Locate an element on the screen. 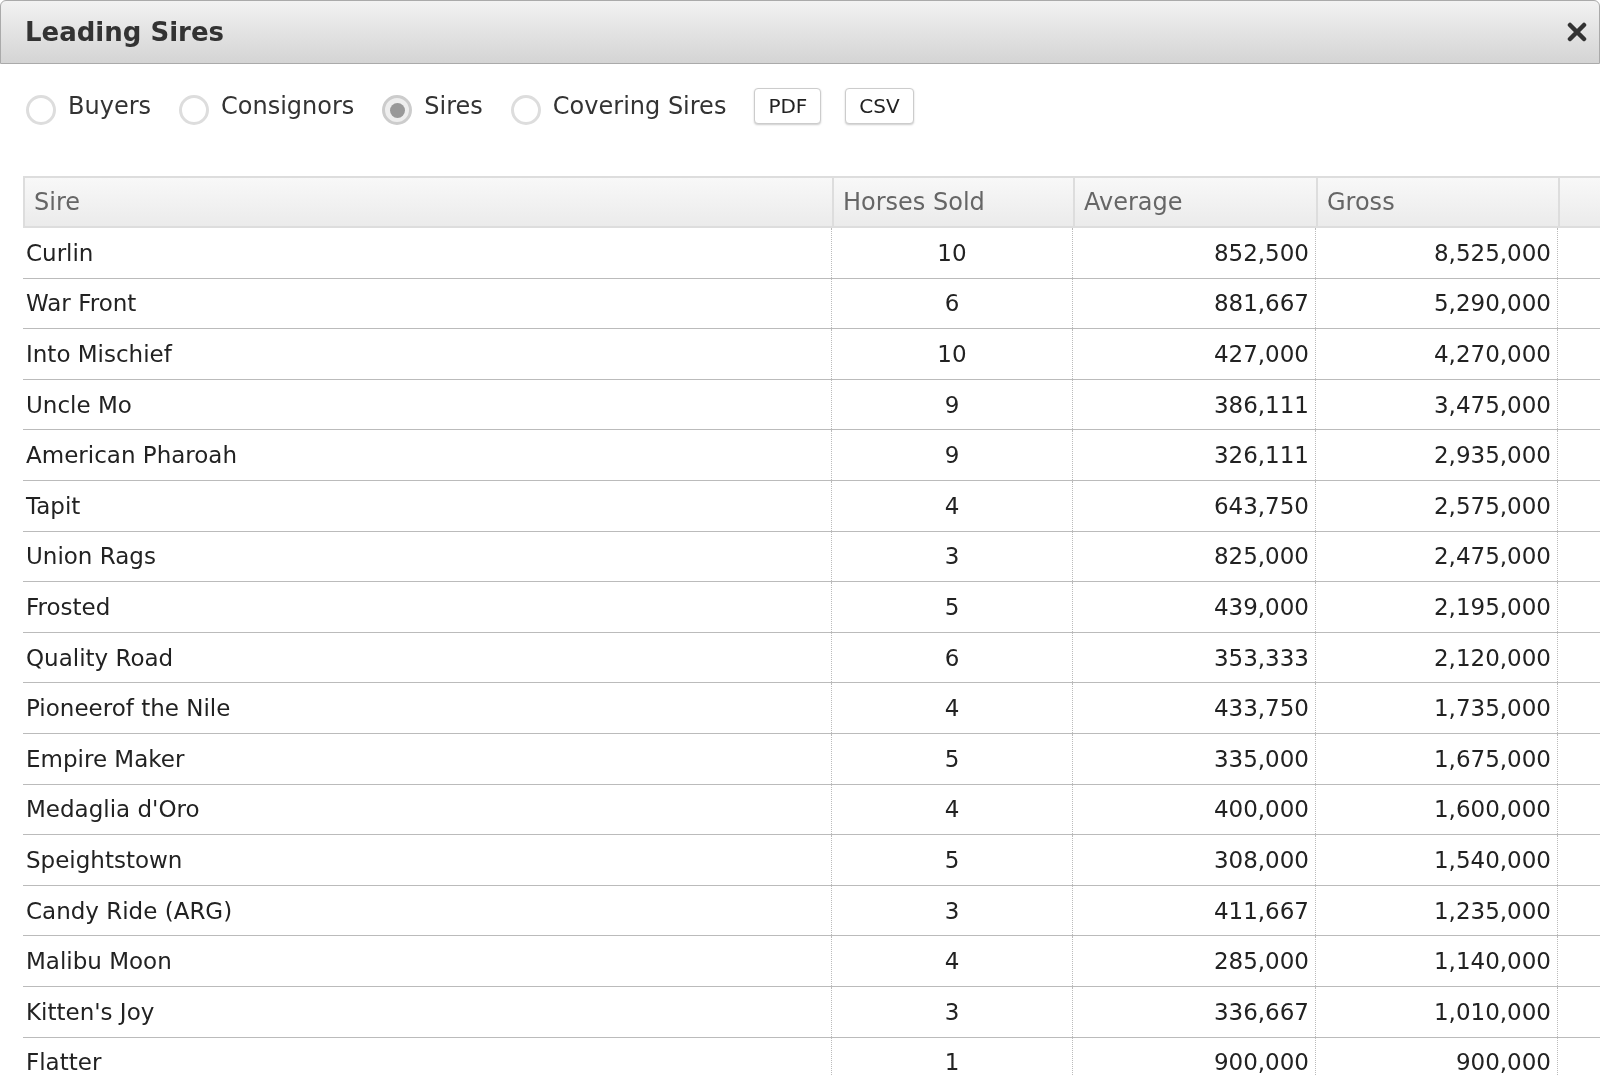  table-cell: 881,667 is located at coordinates (1194, 303).